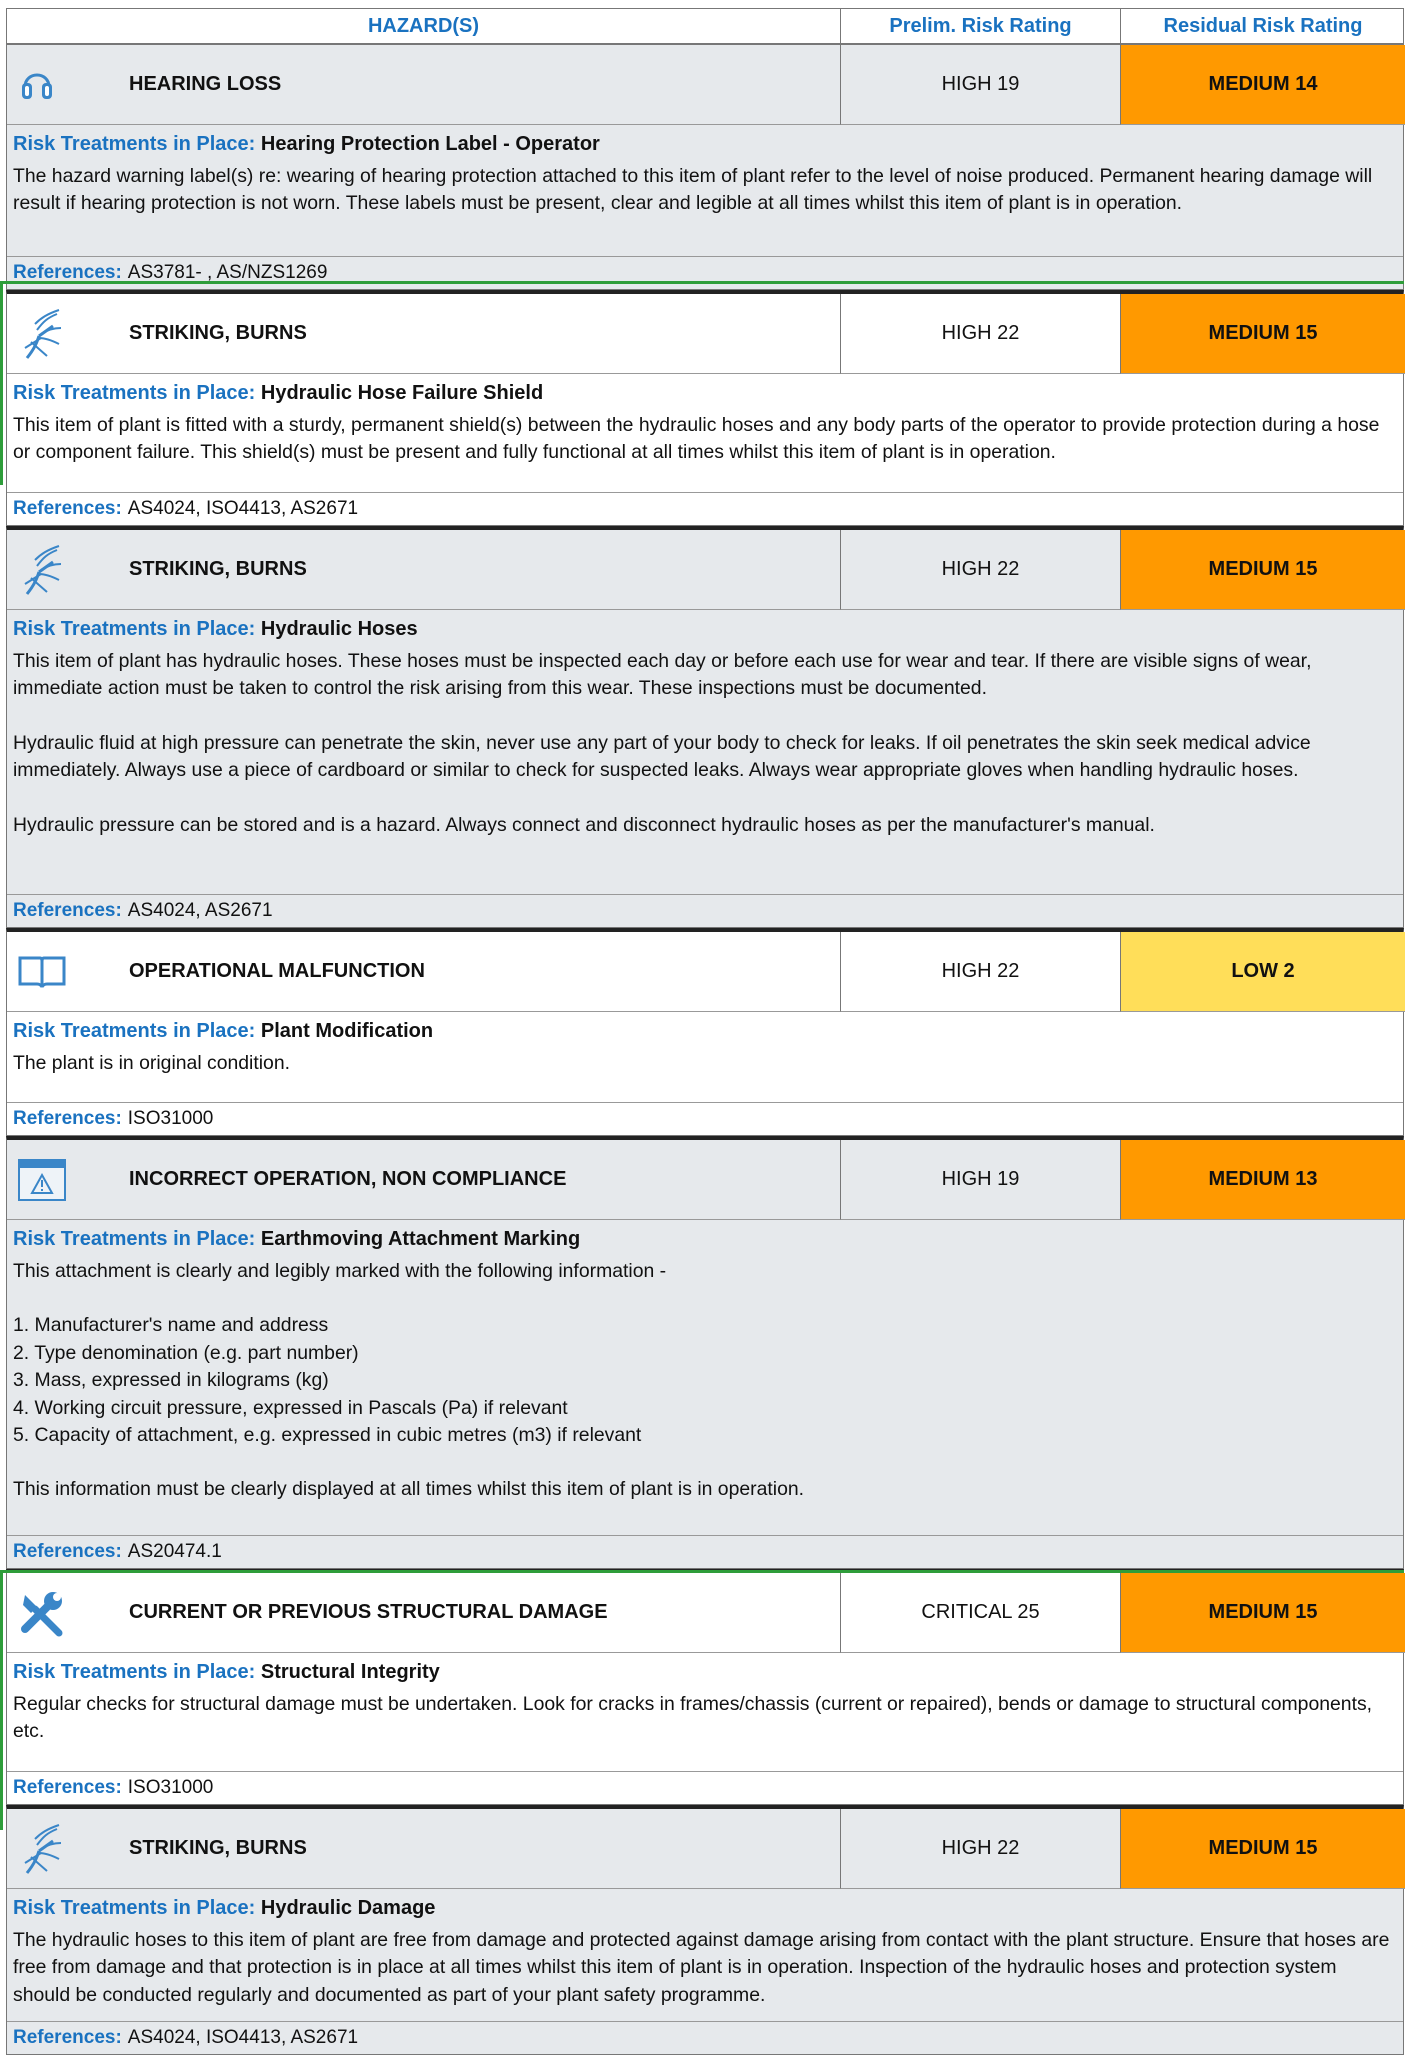 Image resolution: width=1408 pixels, height=2065 pixels. I want to click on risk-treatment-value: Hydraulic Hoses, so click(339, 629).